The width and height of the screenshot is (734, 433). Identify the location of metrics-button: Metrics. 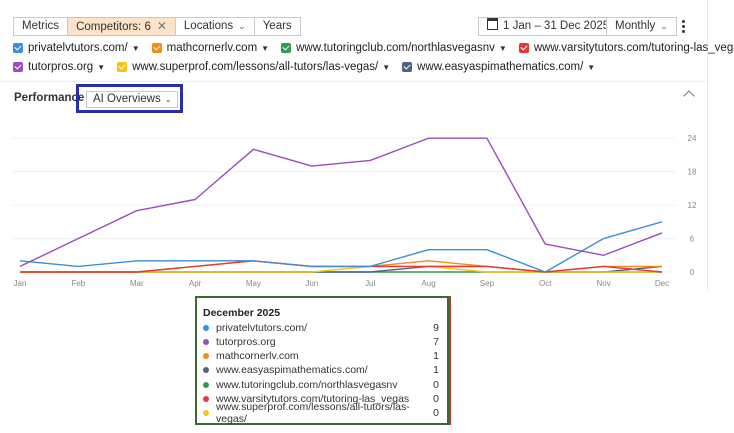
(41, 26).